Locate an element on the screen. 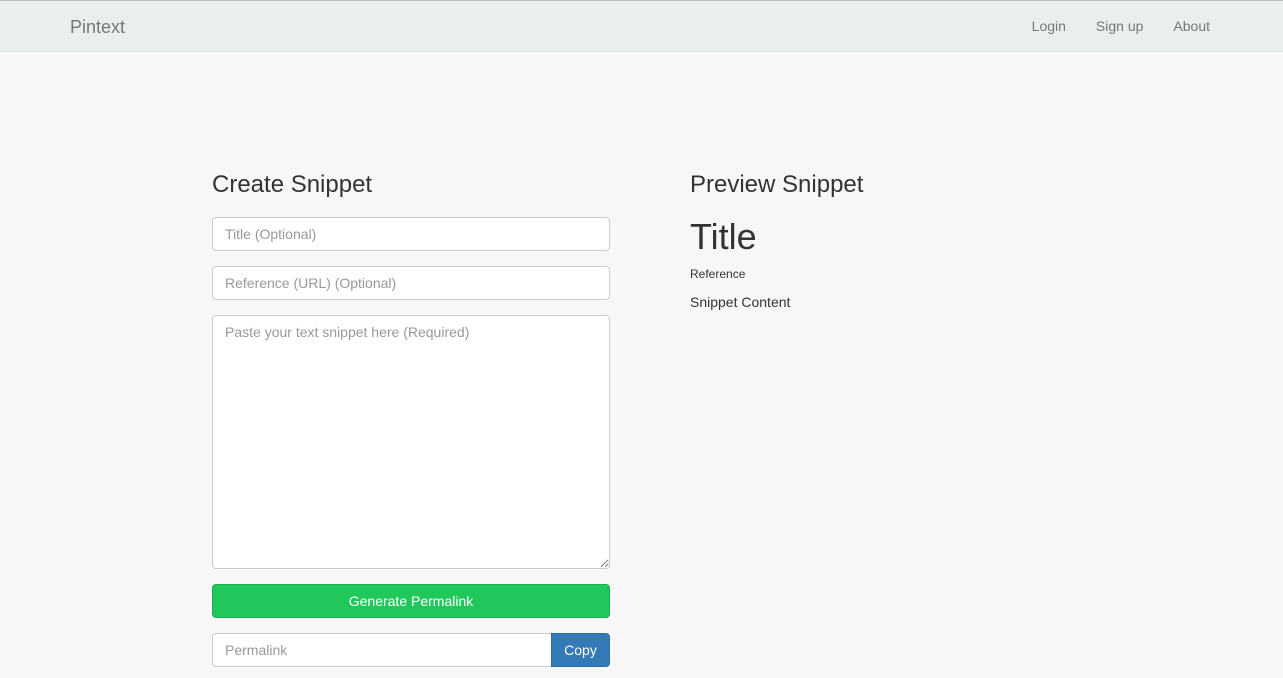  preview-snippet-heading: Preview Snippet is located at coordinates (777, 184).